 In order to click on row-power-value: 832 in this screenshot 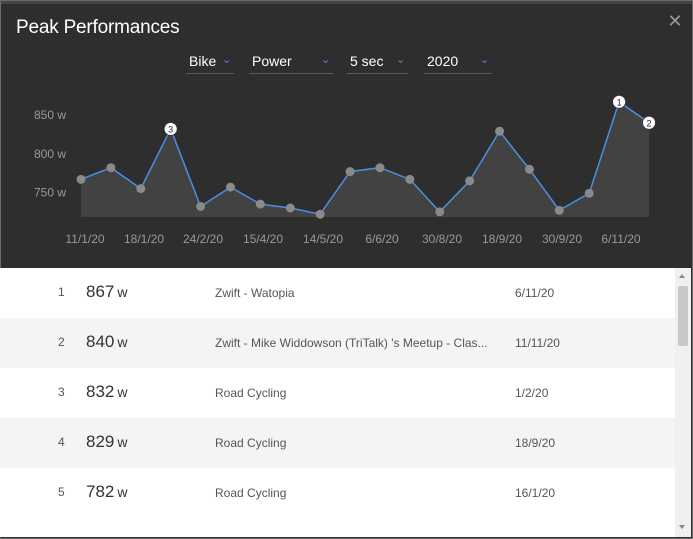, I will do `click(100, 391)`.